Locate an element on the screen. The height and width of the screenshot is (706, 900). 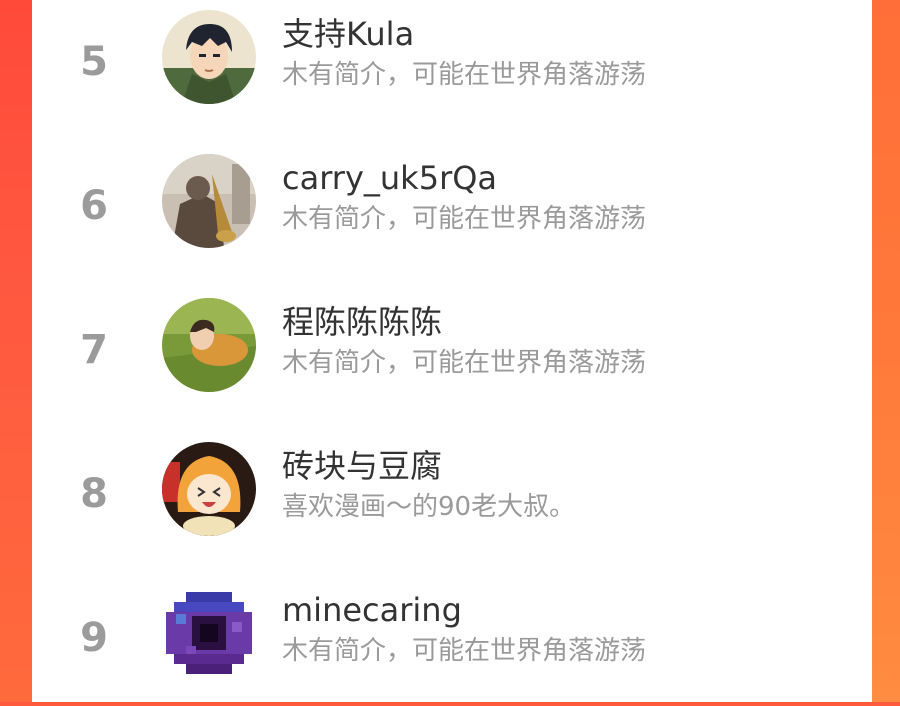
pixel-ender-pearl-avatar is located at coordinates (209, 633).